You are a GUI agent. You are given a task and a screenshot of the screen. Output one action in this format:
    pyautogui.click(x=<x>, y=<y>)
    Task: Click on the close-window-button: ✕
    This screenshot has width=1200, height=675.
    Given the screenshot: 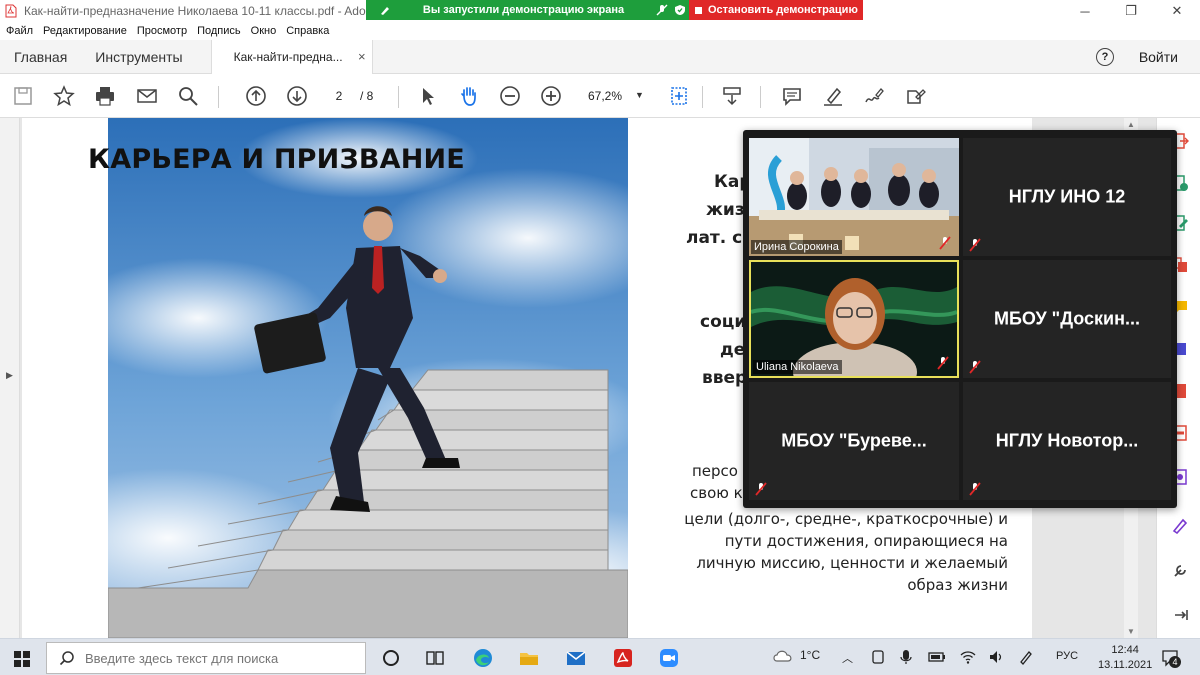 What is the action you would take?
    pyautogui.click(x=1177, y=11)
    